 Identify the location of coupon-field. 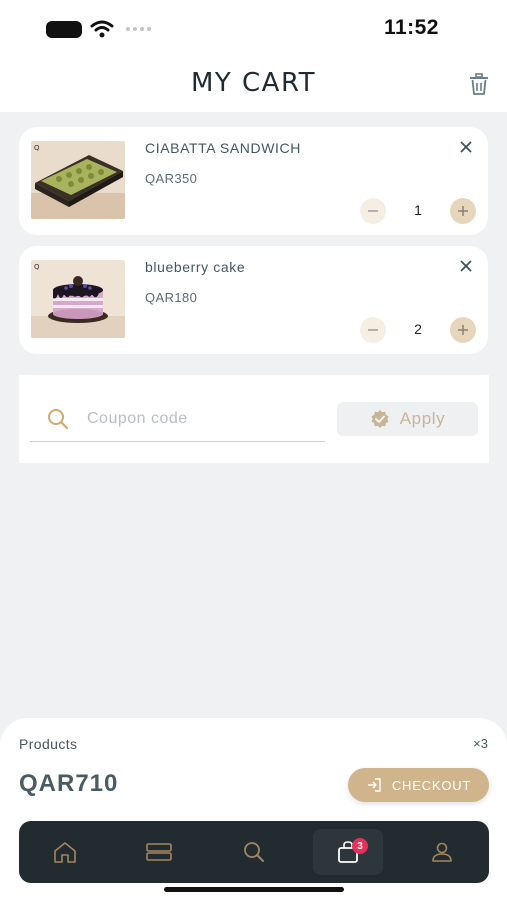
(177, 419).